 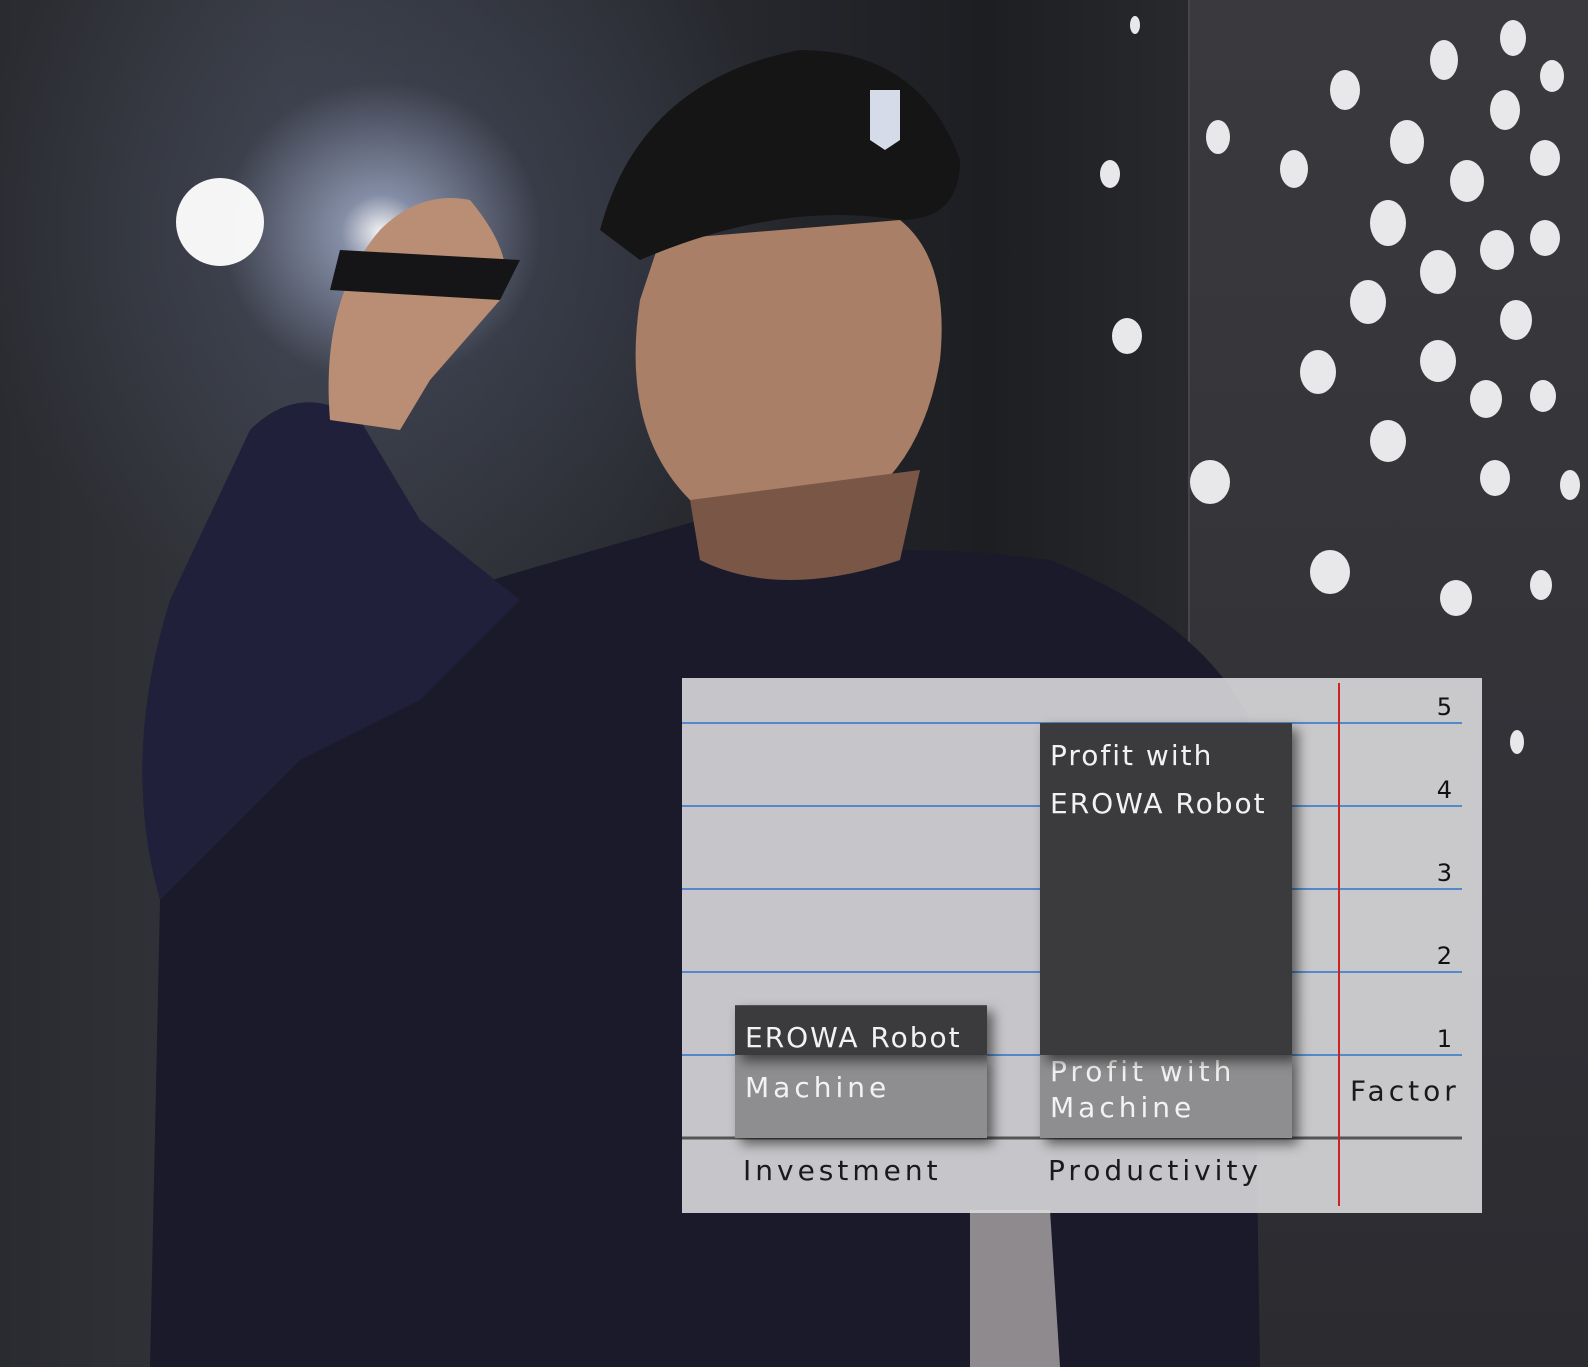 I want to click on y-tick-3: 3, so click(x=1444, y=873).